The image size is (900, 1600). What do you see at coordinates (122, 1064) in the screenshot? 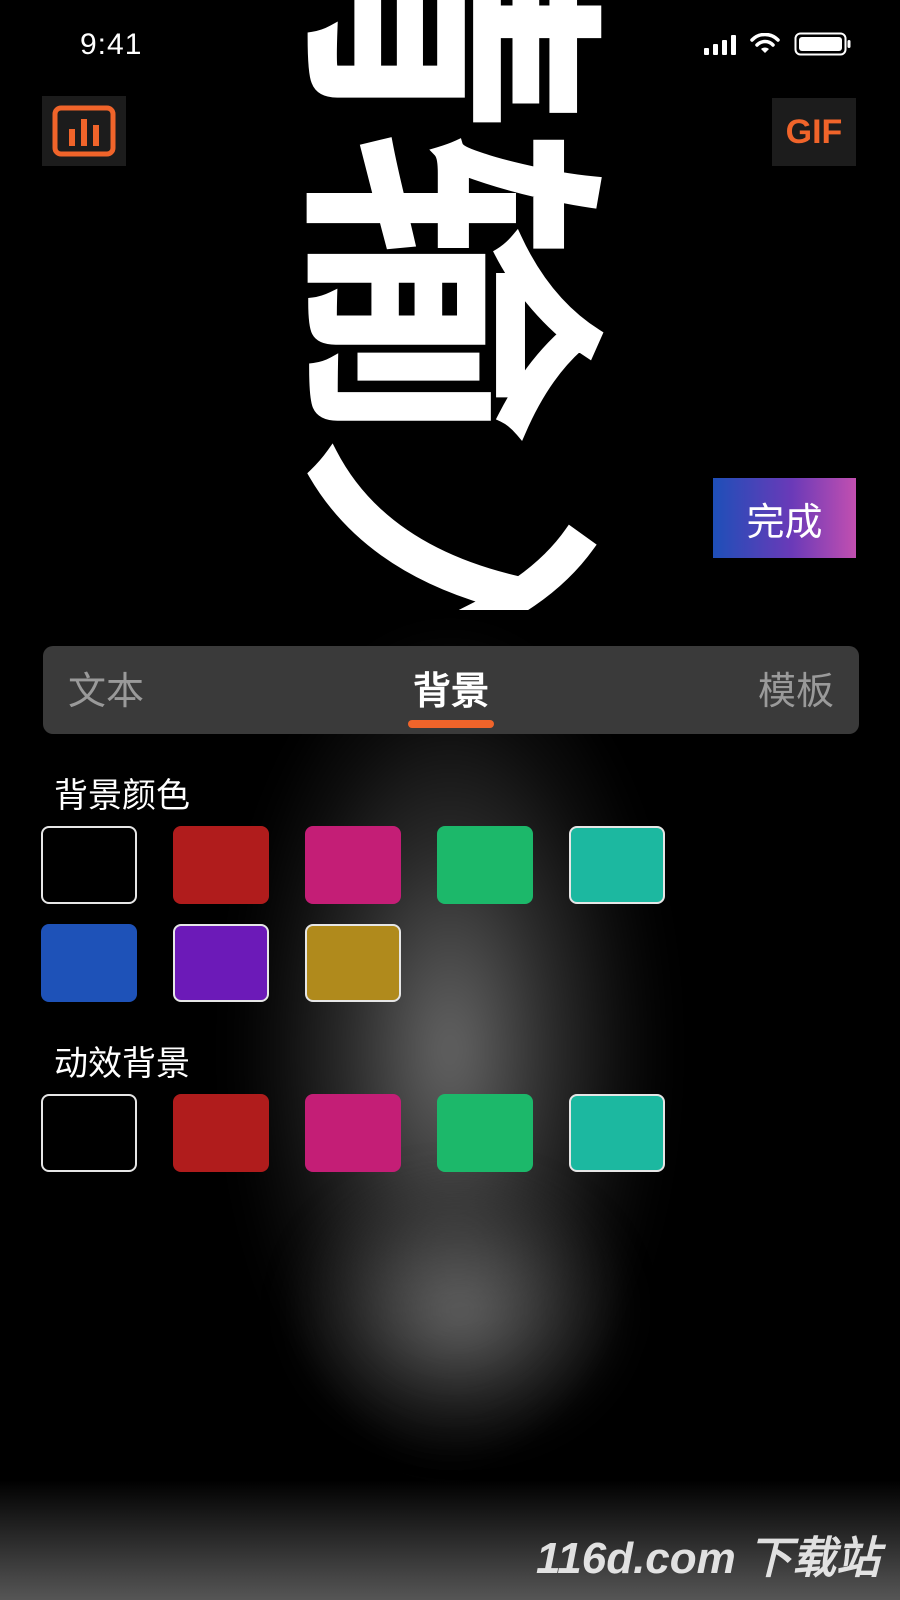
I see `animated-background-title: 动效背景` at bounding box center [122, 1064].